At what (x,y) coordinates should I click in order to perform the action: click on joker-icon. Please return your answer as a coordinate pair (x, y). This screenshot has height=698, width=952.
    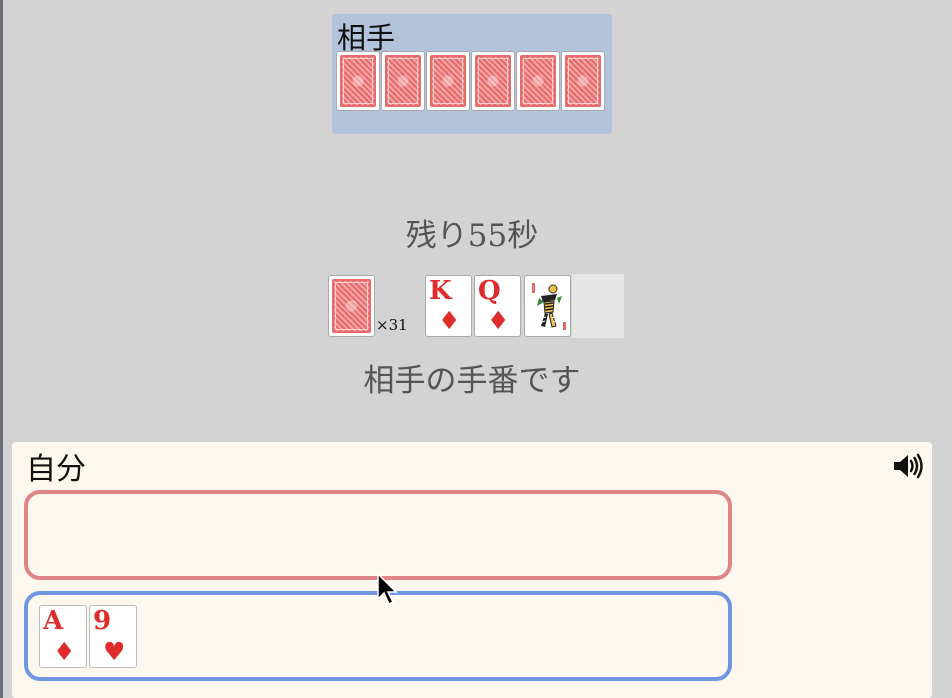
    Looking at the image, I should click on (549, 306).